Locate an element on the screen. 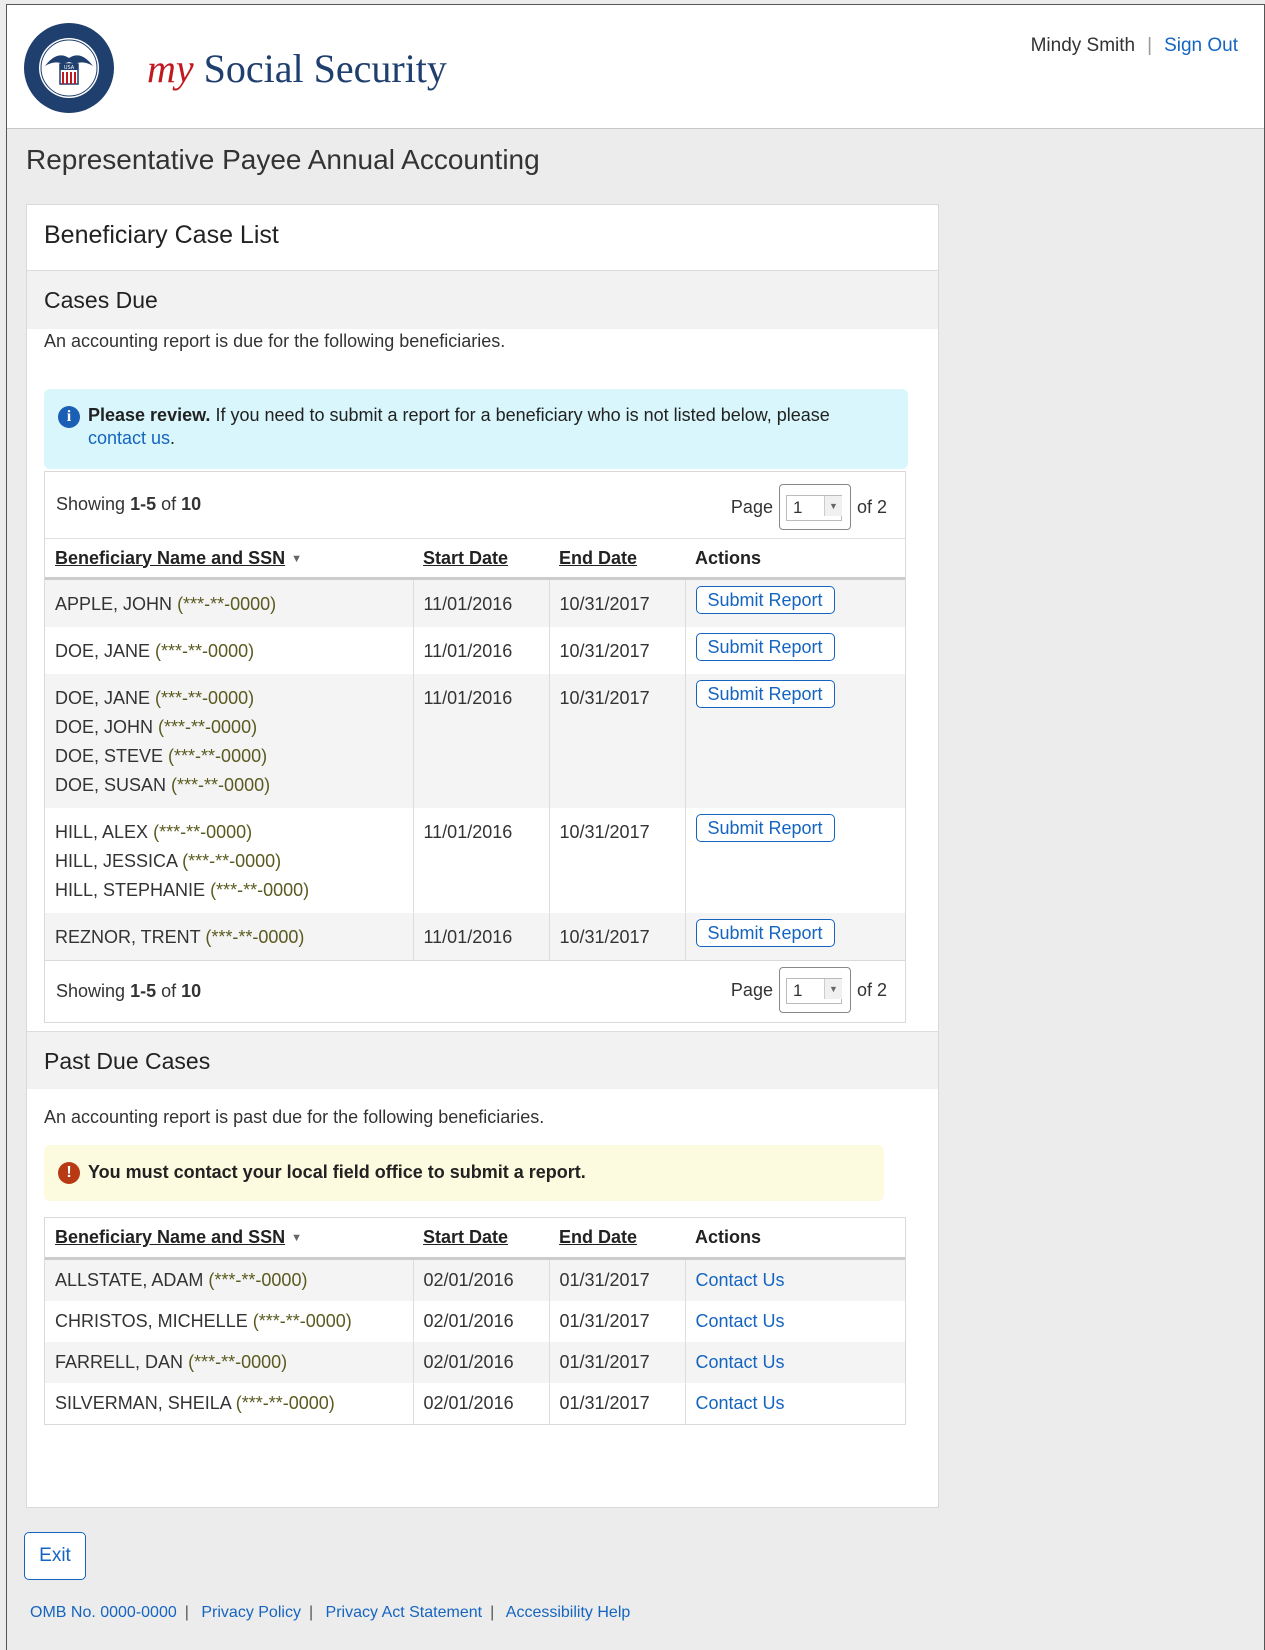 Image resolution: width=1265 pixels, height=1650 pixels. beneficiary-cell: APPLE, JOHN (***-**-0000) is located at coordinates (229, 602).